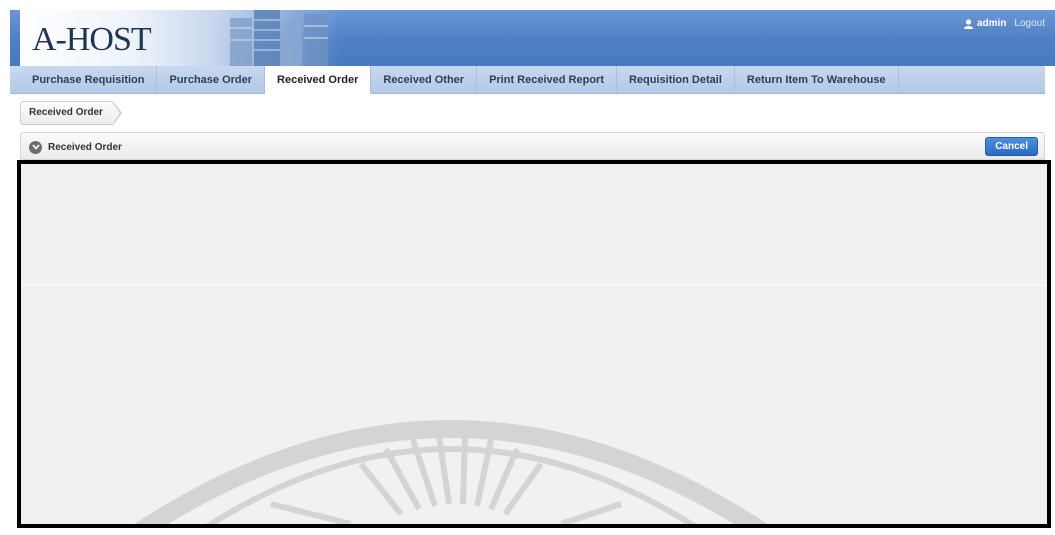  What do you see at coordinates (532, 146) in the screenshot?
I see `region-header: Received Order Cancel` at bounding box center [532, 146].